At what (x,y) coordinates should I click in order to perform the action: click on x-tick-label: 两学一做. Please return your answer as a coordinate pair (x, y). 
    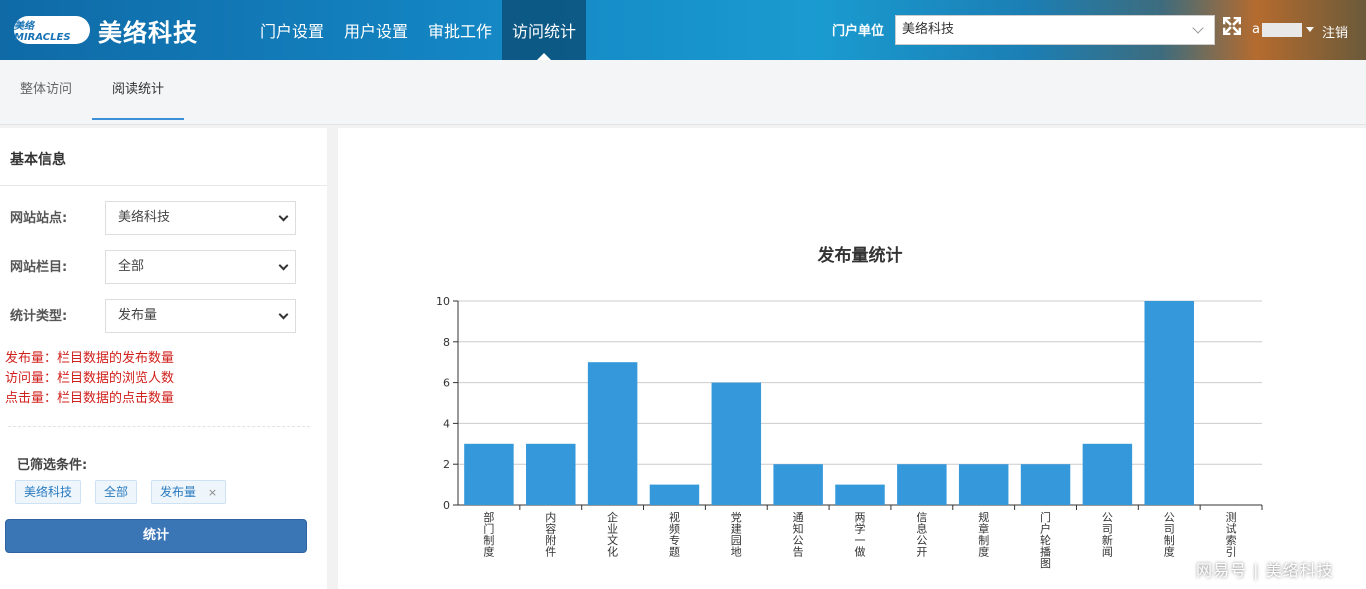
    Looking at the image, I should click on (860, 535).